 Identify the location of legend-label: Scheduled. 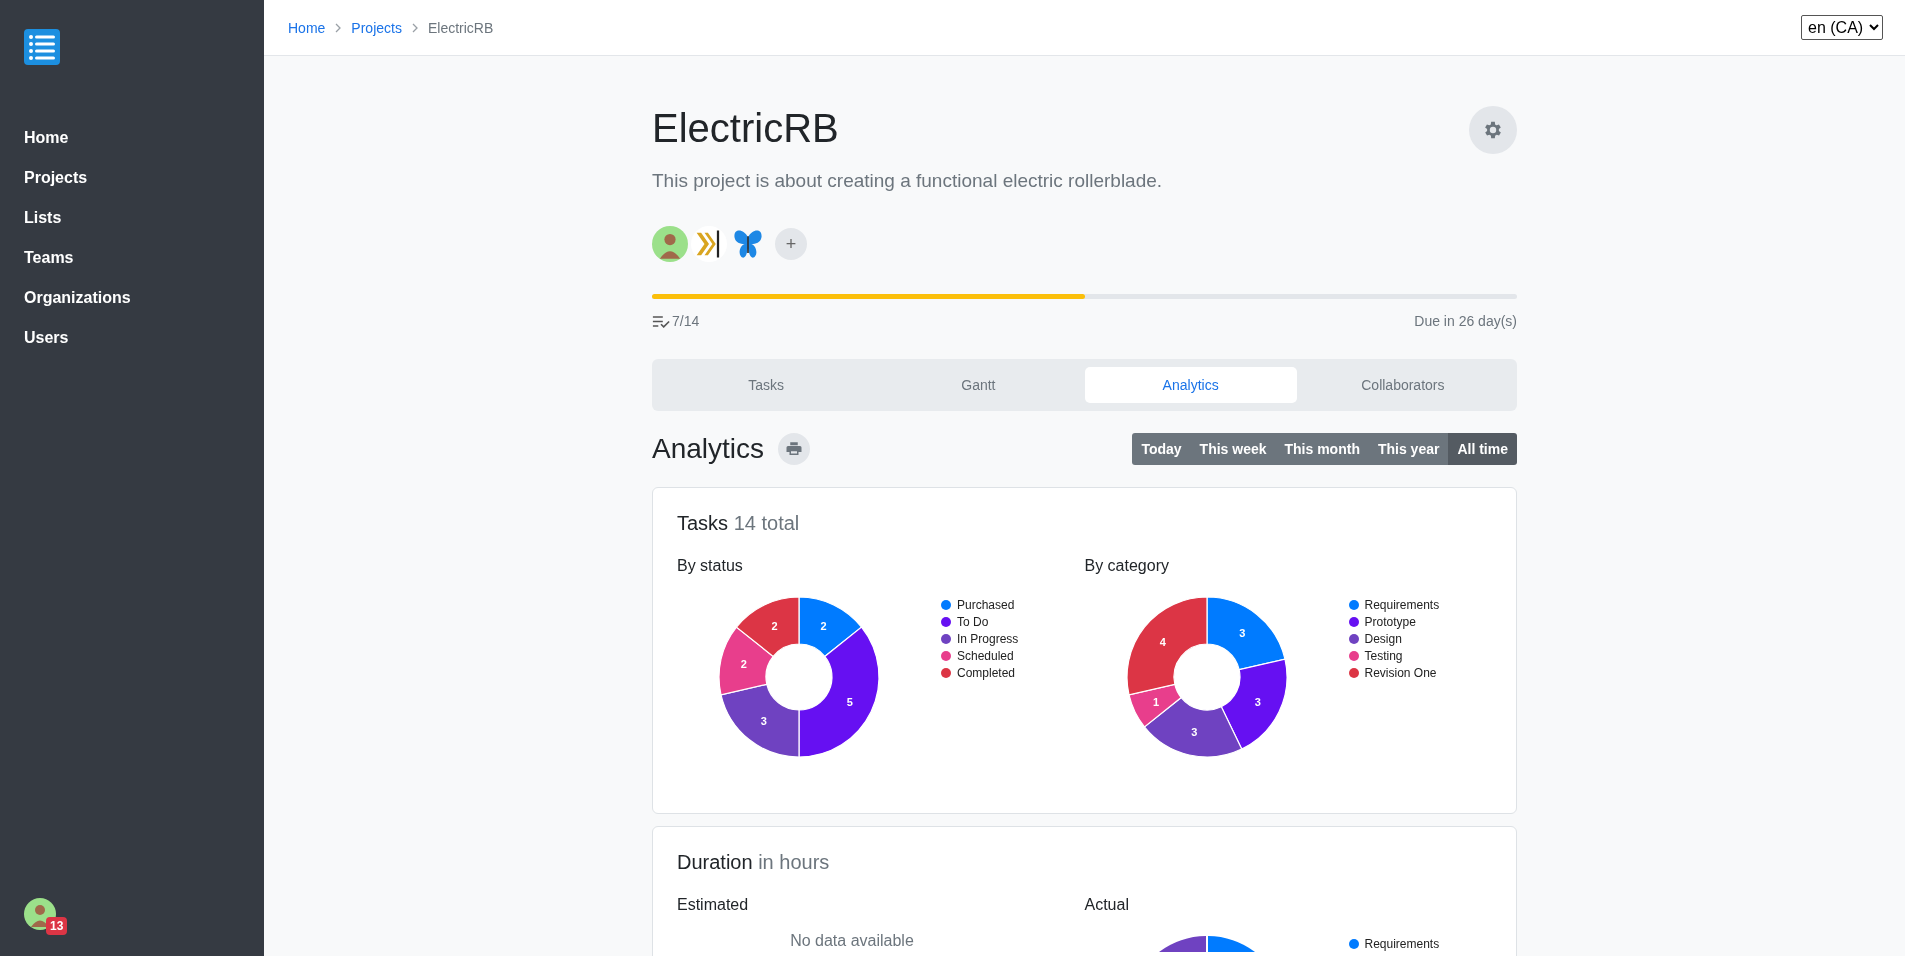
(985, 656).